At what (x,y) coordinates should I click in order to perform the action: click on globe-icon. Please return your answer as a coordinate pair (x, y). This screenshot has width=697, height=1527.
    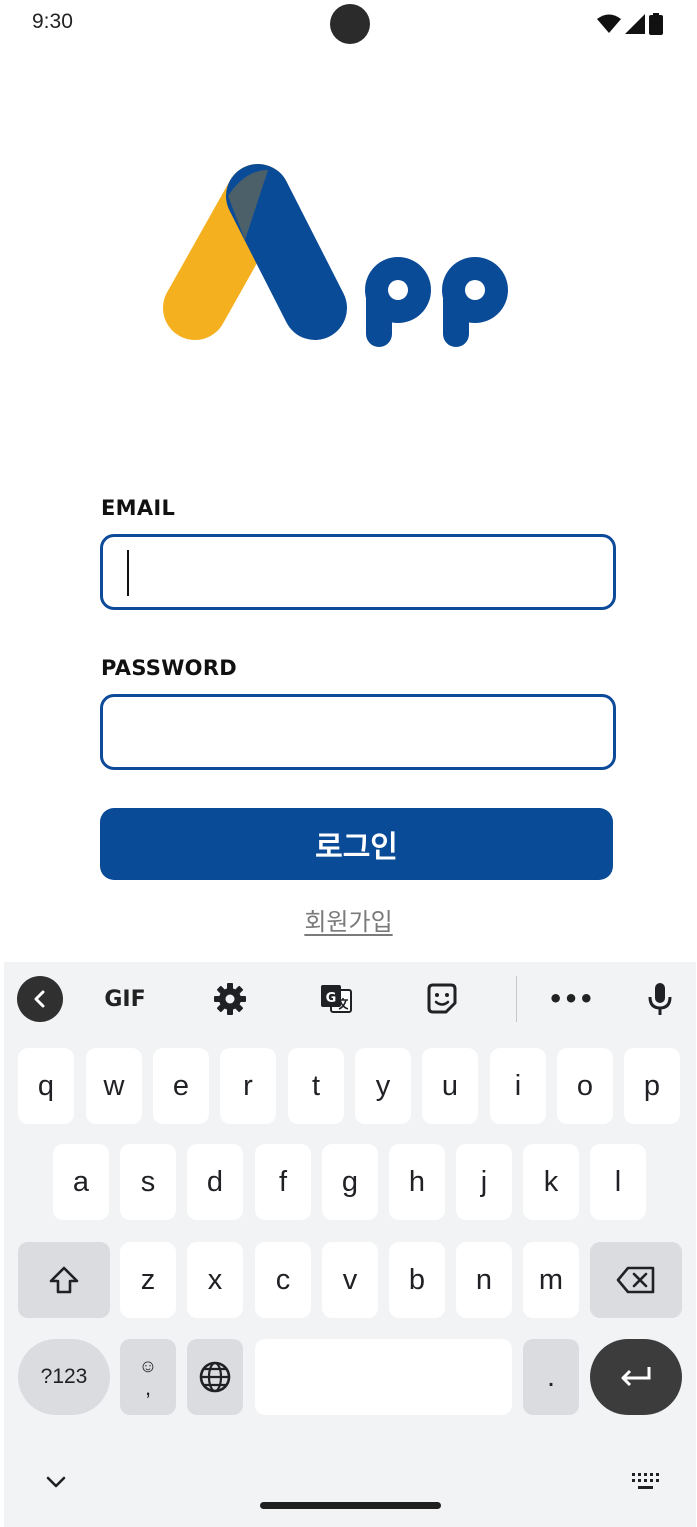
    Looking at the image, I should click on (215, 1377).